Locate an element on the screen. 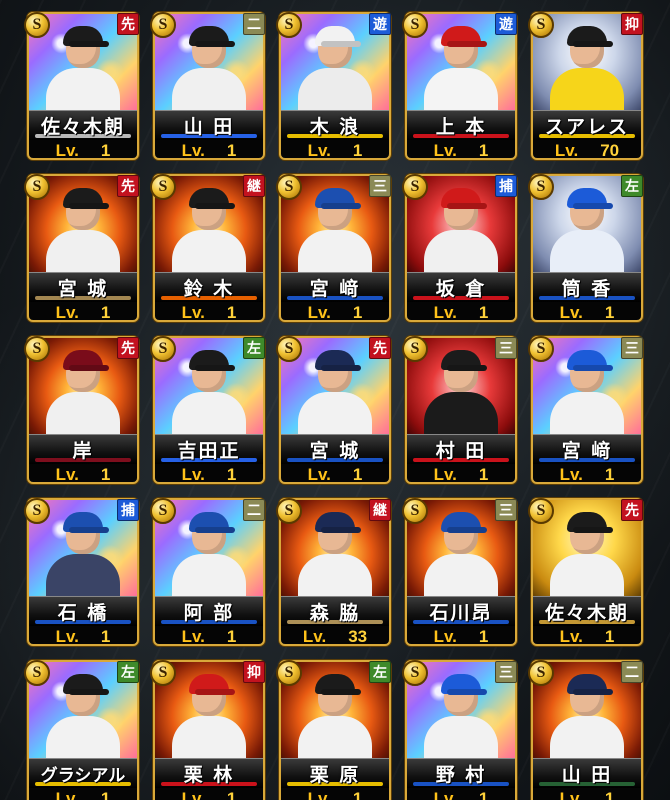 The height and width of the screenshot is (800, 670). player-card: 森 脇 Lv. 33 S 継 is located at coordinates (335, 573).